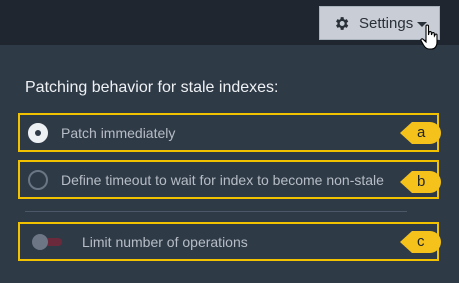 Image resolution: width=459 pixels, height=283 pixels. I want to click on radio-patch-immediately, so click(38, 132).